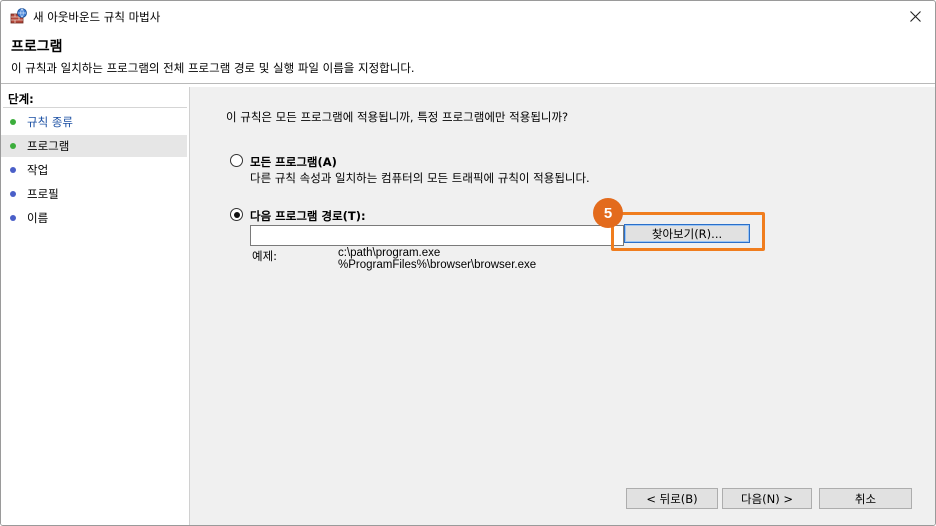  What do you see at coordinates (389, 253) in the screenshot?
I see `example-path-1: c:\path\program.exe` at bounding box center [389, 253].